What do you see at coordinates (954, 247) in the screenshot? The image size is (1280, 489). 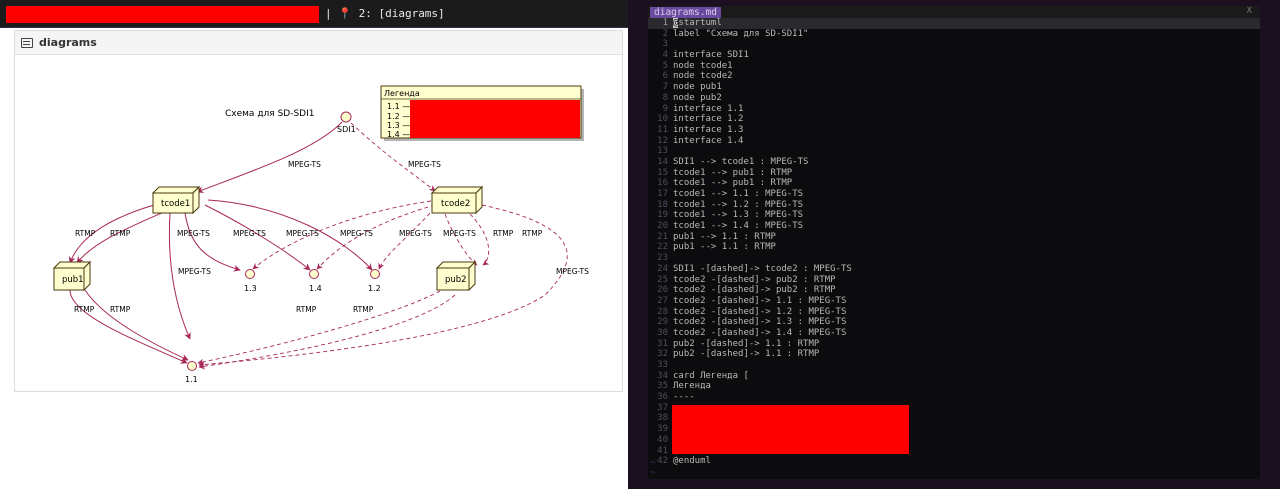 I see `code-line: 22 pub1 --> 1.1 : RTMP` at bounding box center [954, 247].